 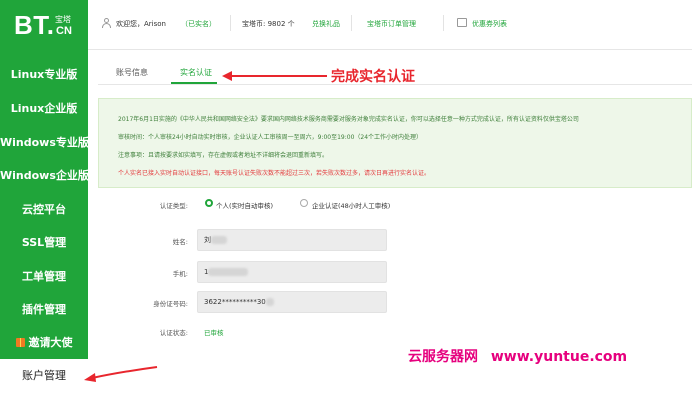 I want to click on name-label: 姓名:, so click(x=180, y=242).